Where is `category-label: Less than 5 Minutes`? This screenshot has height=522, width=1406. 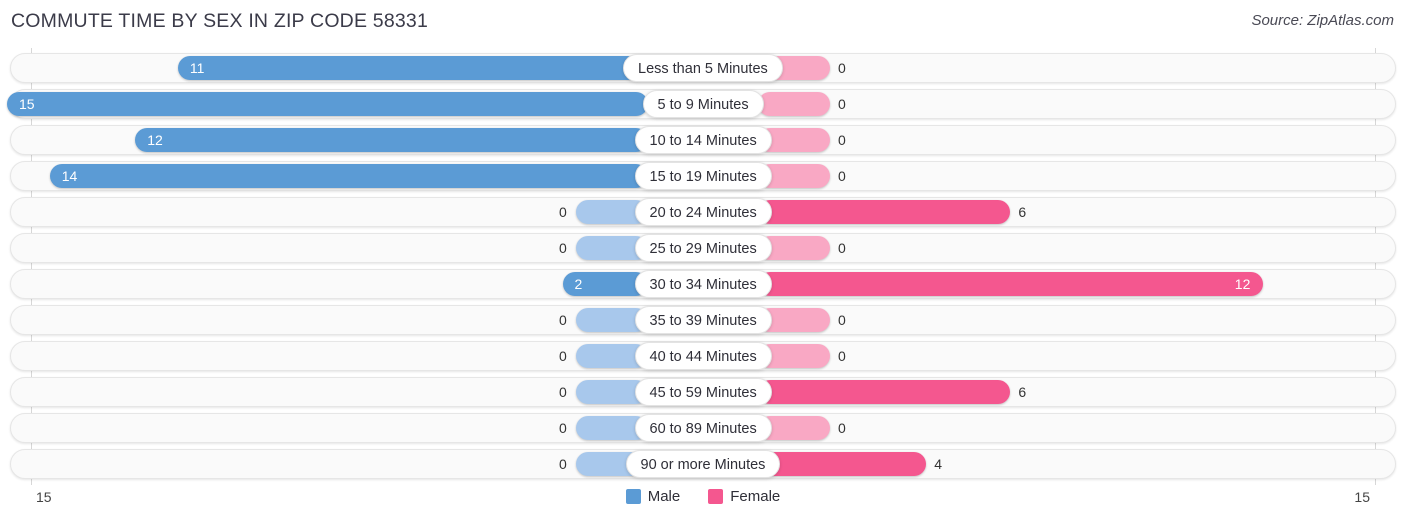
category-label: Less than 5 Minutes is located at coordinates (703, 68).